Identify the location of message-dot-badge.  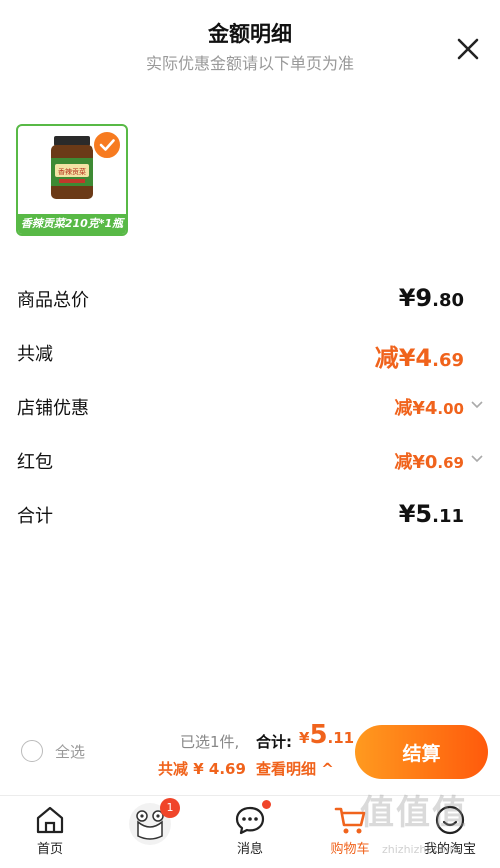
(266, 804).